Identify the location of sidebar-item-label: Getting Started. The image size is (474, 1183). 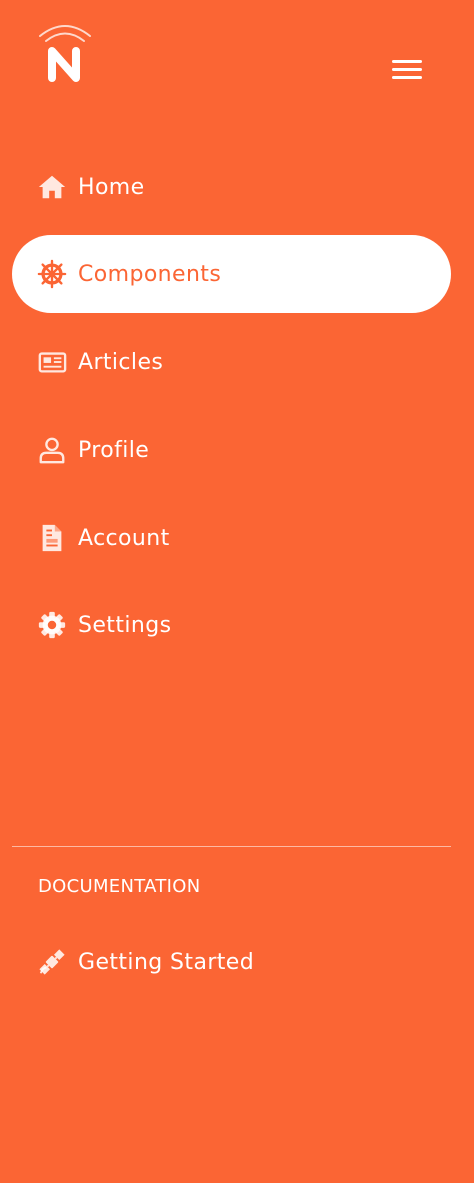
(166, 962).